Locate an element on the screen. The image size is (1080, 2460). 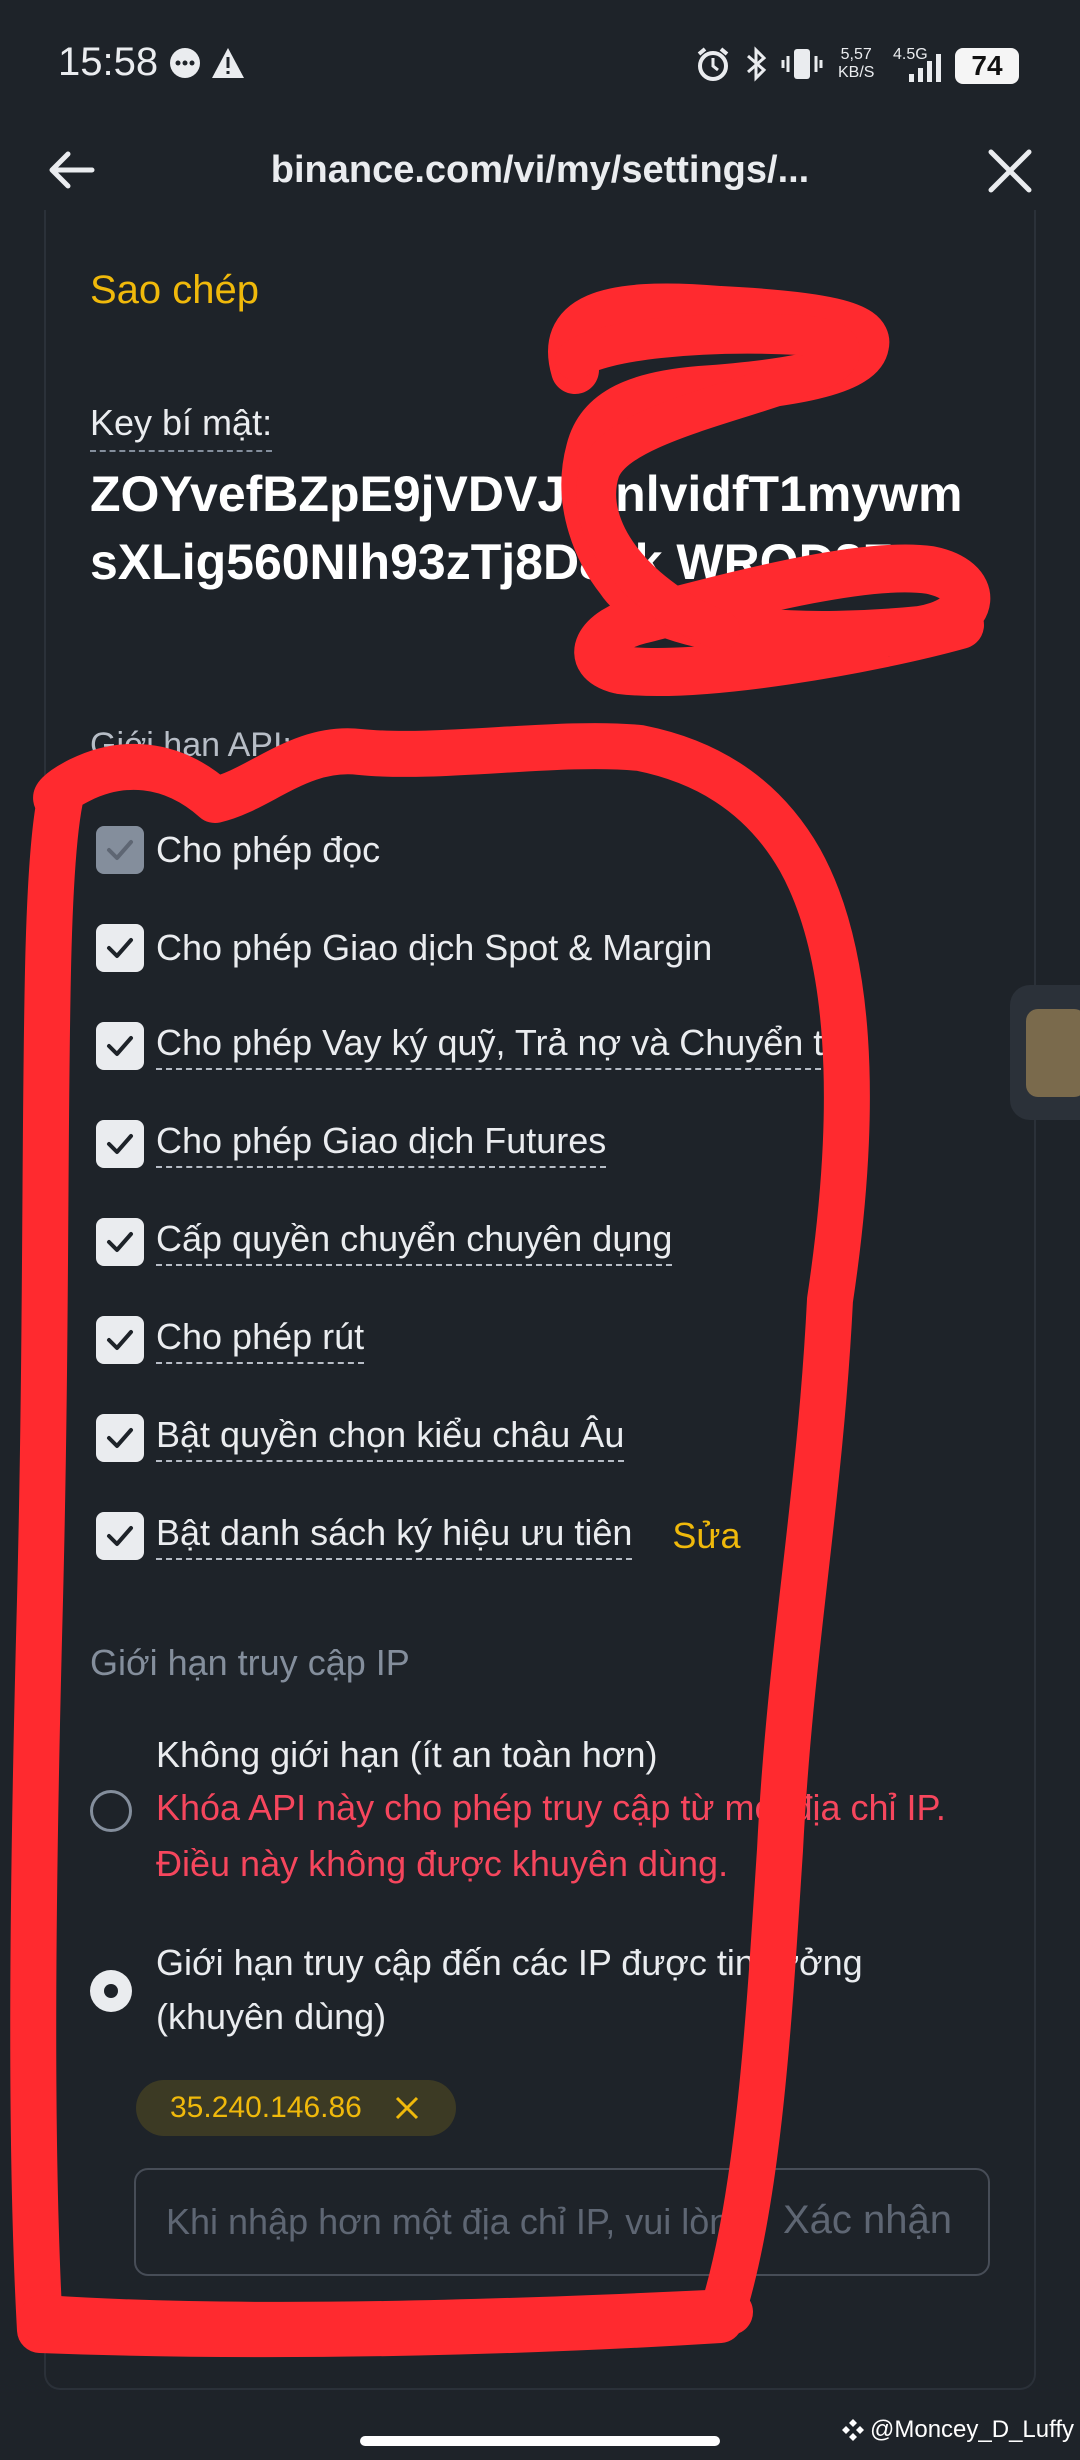
permission-row: Bật quyền chọn kiểu châu Âu is located at coordinates (360, 1438).